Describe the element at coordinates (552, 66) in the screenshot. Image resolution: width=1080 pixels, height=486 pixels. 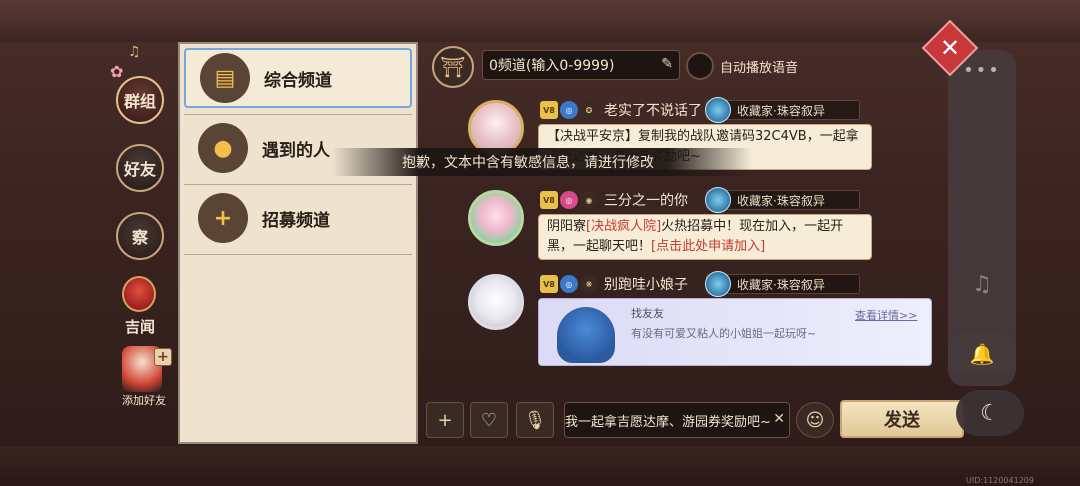
I see `channel-input-text: 0频道(输入0-9999)` at that location.